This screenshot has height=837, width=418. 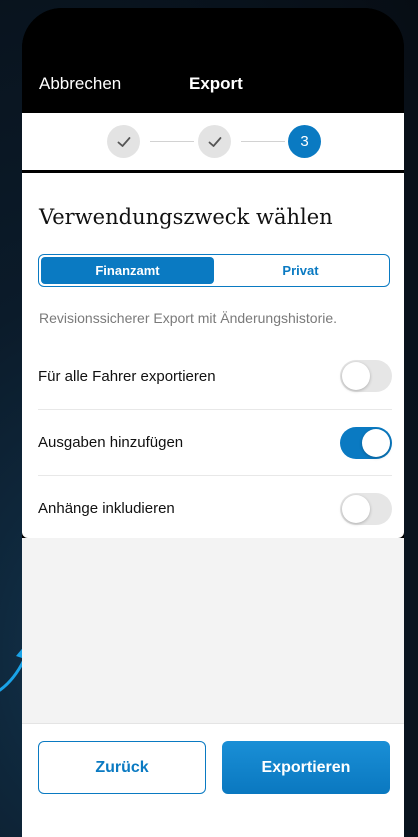 I want to click on step-1-completed, so click(x=123, y=141).